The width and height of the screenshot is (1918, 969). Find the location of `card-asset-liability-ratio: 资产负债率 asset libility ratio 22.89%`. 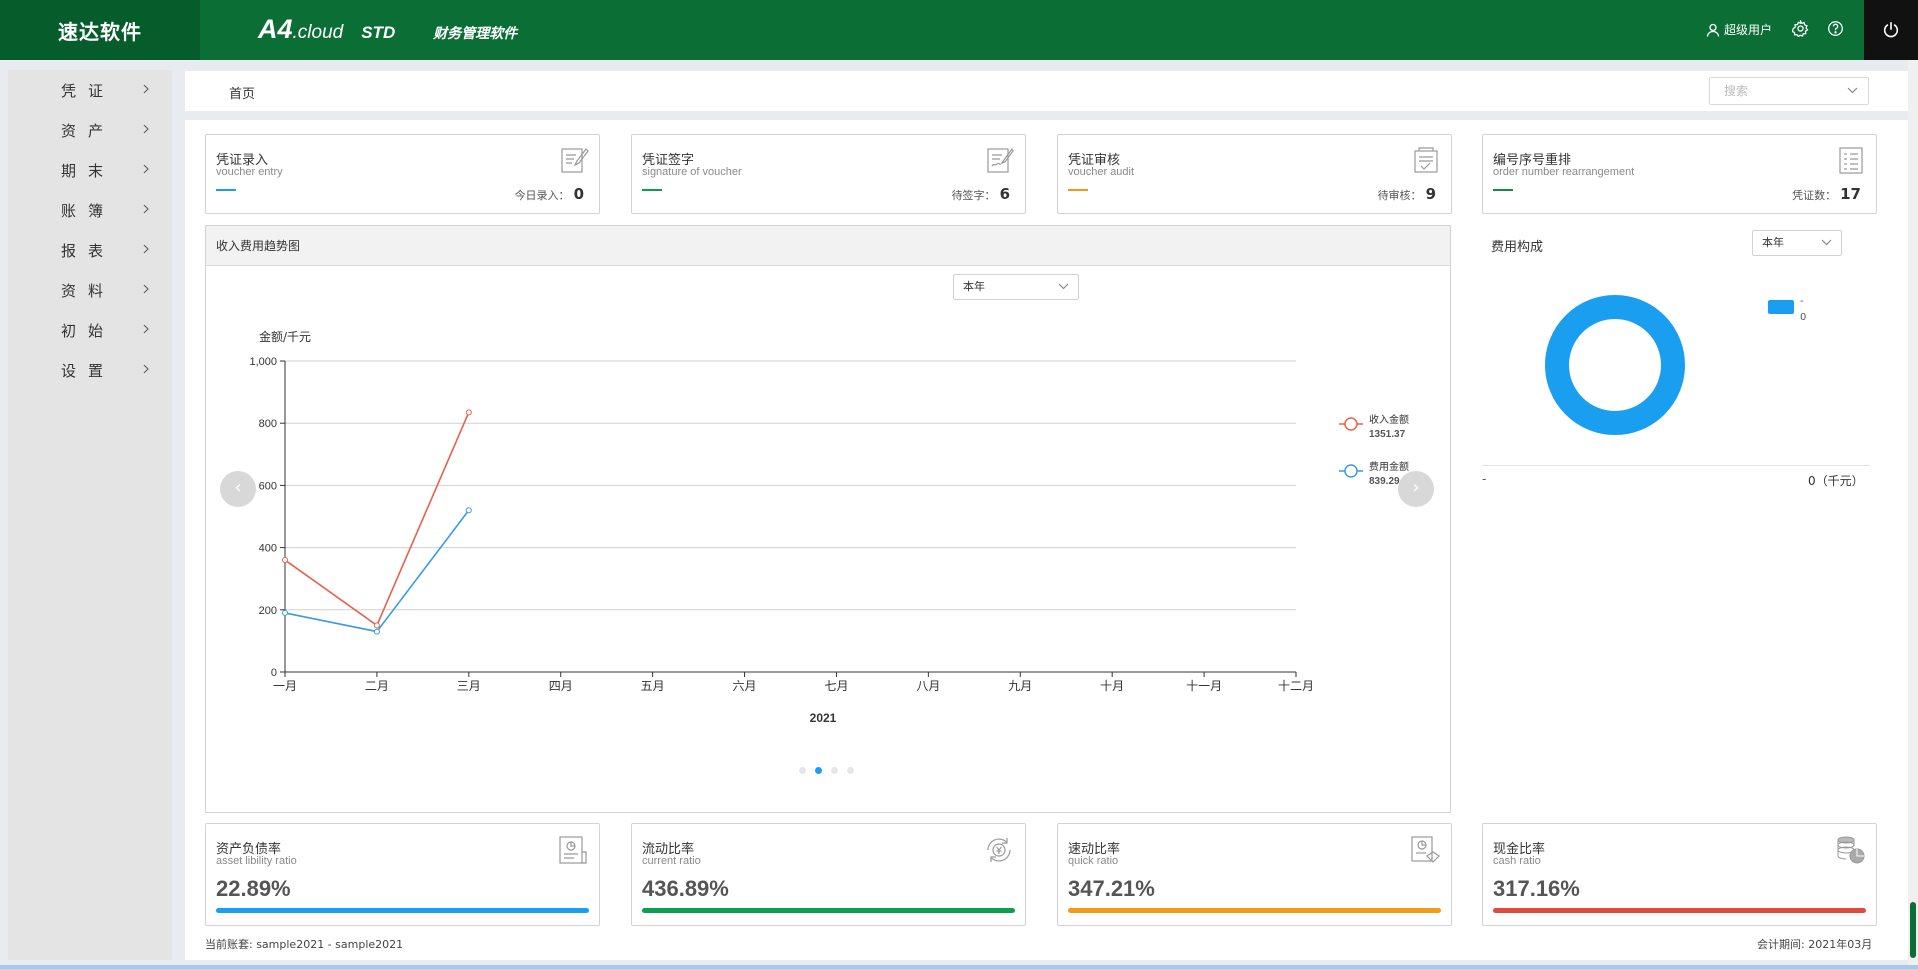

card-asset-liability-ratio: 资产负债率 asset libility ratio 22.89% is located at coordinates (402, 874).